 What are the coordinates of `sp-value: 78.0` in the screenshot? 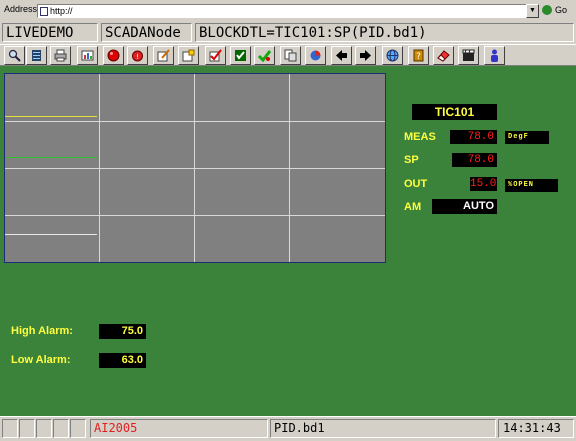 It's located at (474, 160).